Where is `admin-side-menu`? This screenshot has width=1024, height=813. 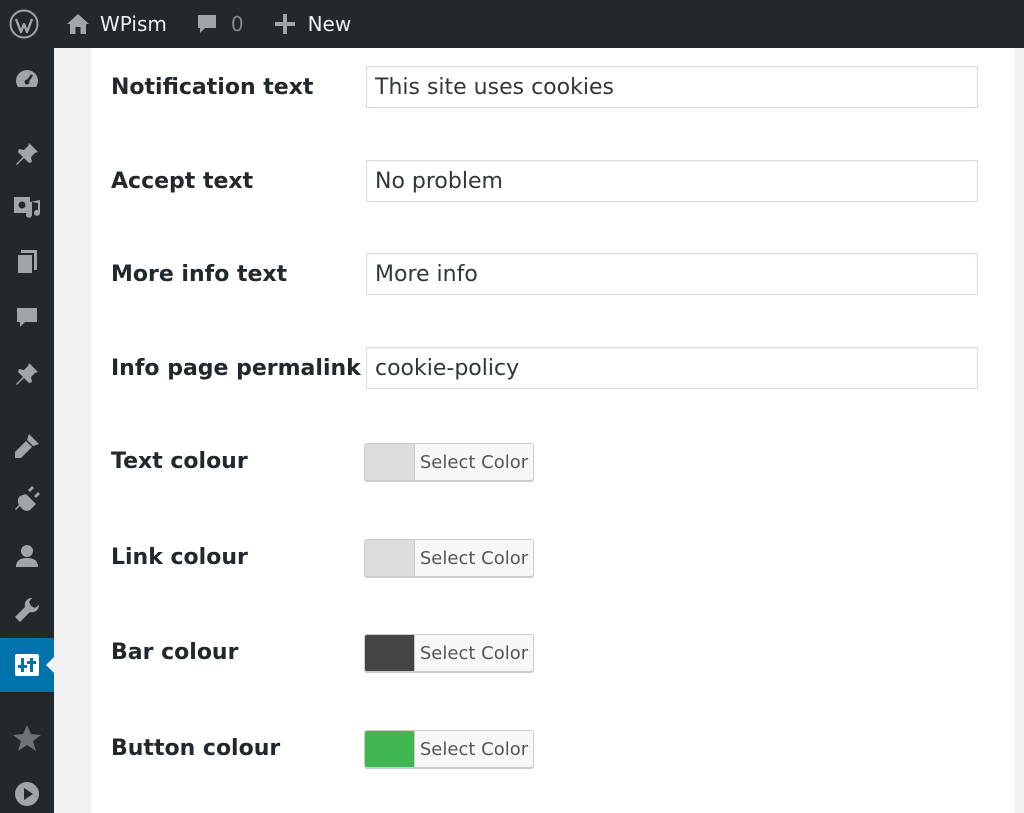 admin-side-menu is located at coordinates (27, 430).